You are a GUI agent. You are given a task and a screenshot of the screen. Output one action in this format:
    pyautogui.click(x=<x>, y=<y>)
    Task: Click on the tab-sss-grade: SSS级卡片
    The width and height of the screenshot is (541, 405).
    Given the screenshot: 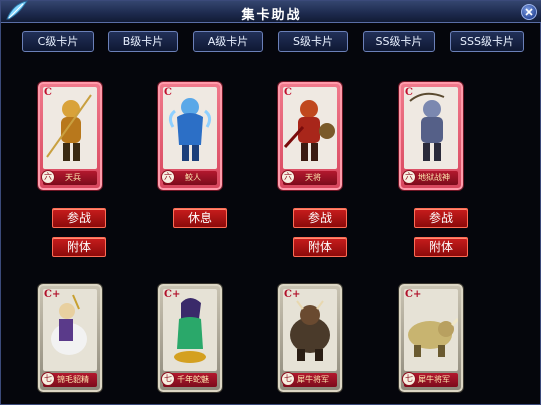 What is the action you would take?
    pyautogui.click(x=487, y=41)
    